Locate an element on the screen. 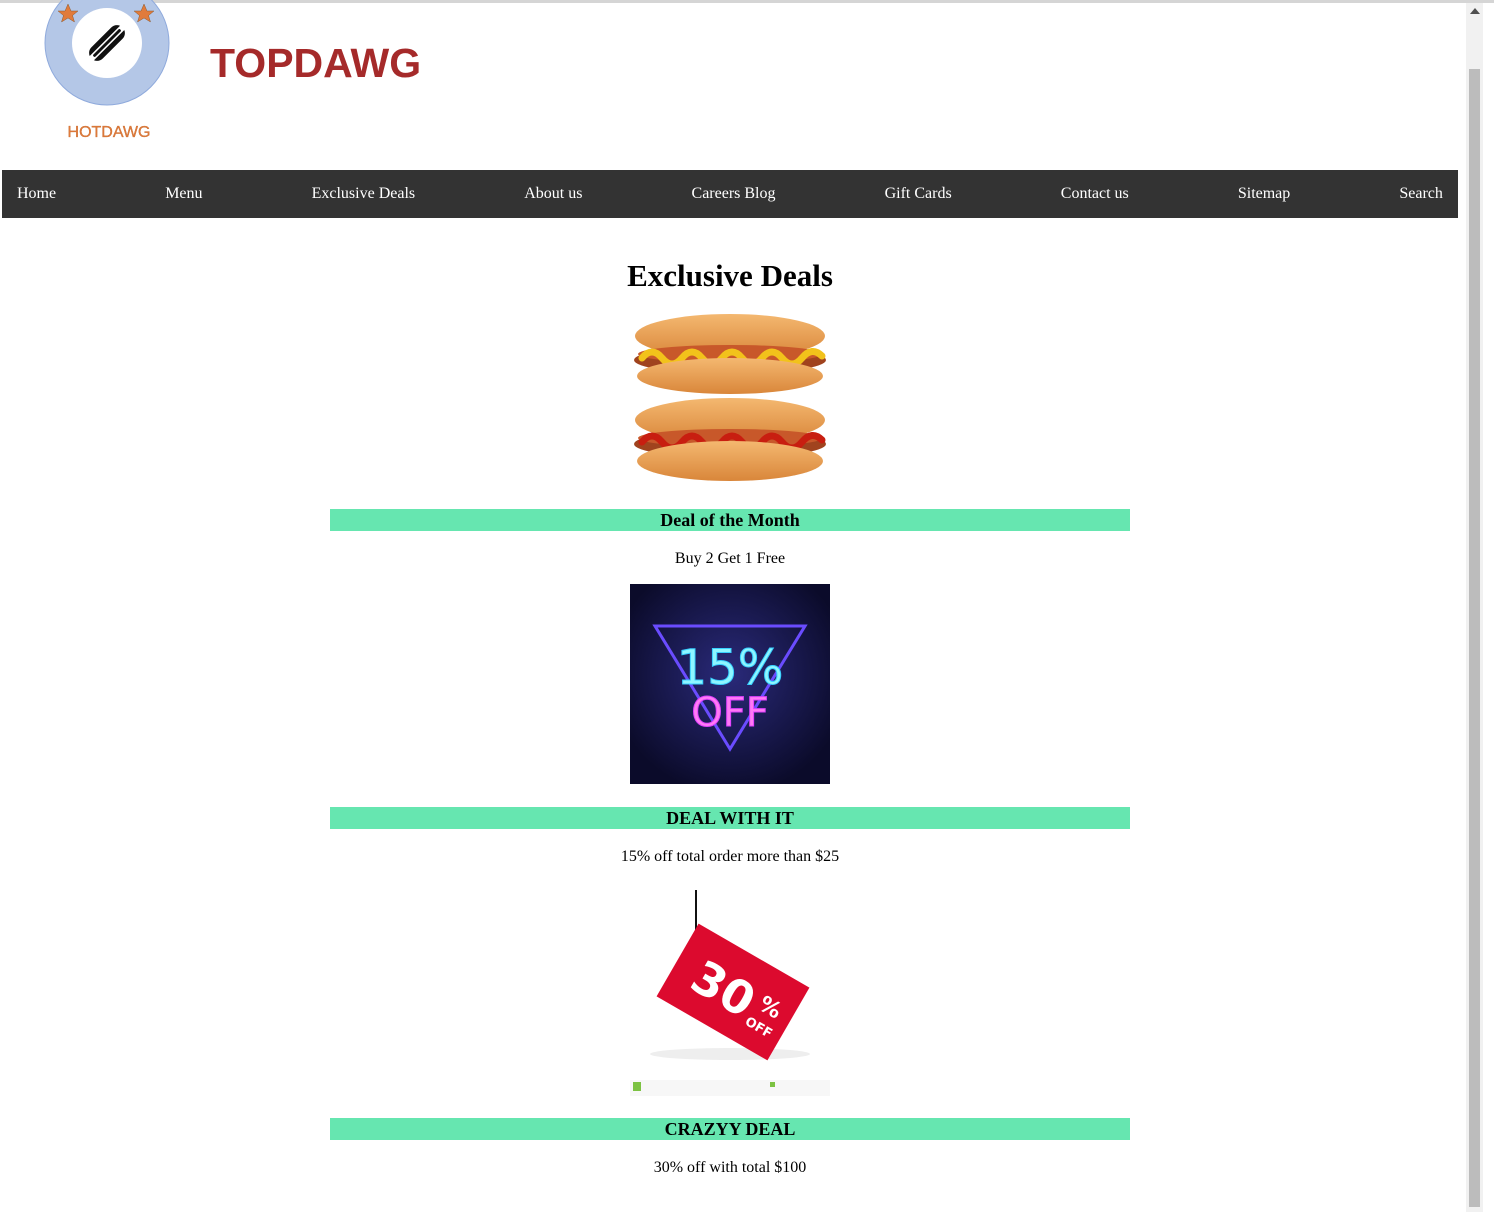  vertical-scrollbar is located at coordinates (1474, 607).